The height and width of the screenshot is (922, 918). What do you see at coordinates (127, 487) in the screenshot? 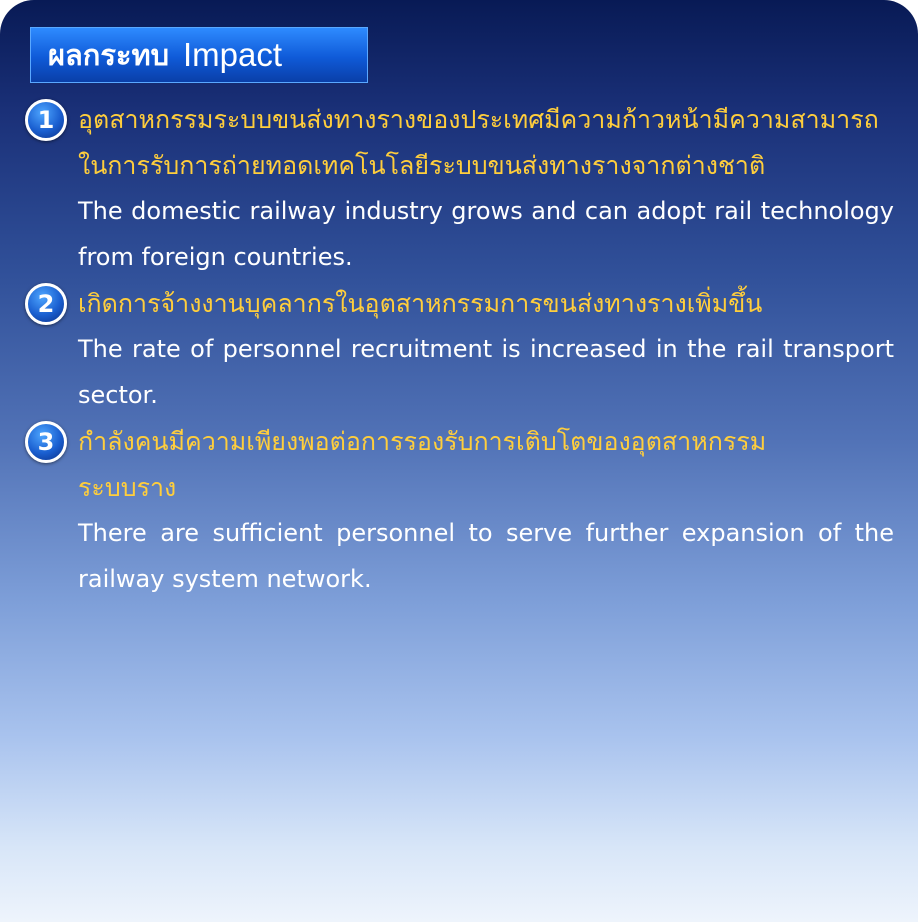
I see `impact-thai-line: ระบบราง` at bounding box center [127, 487].